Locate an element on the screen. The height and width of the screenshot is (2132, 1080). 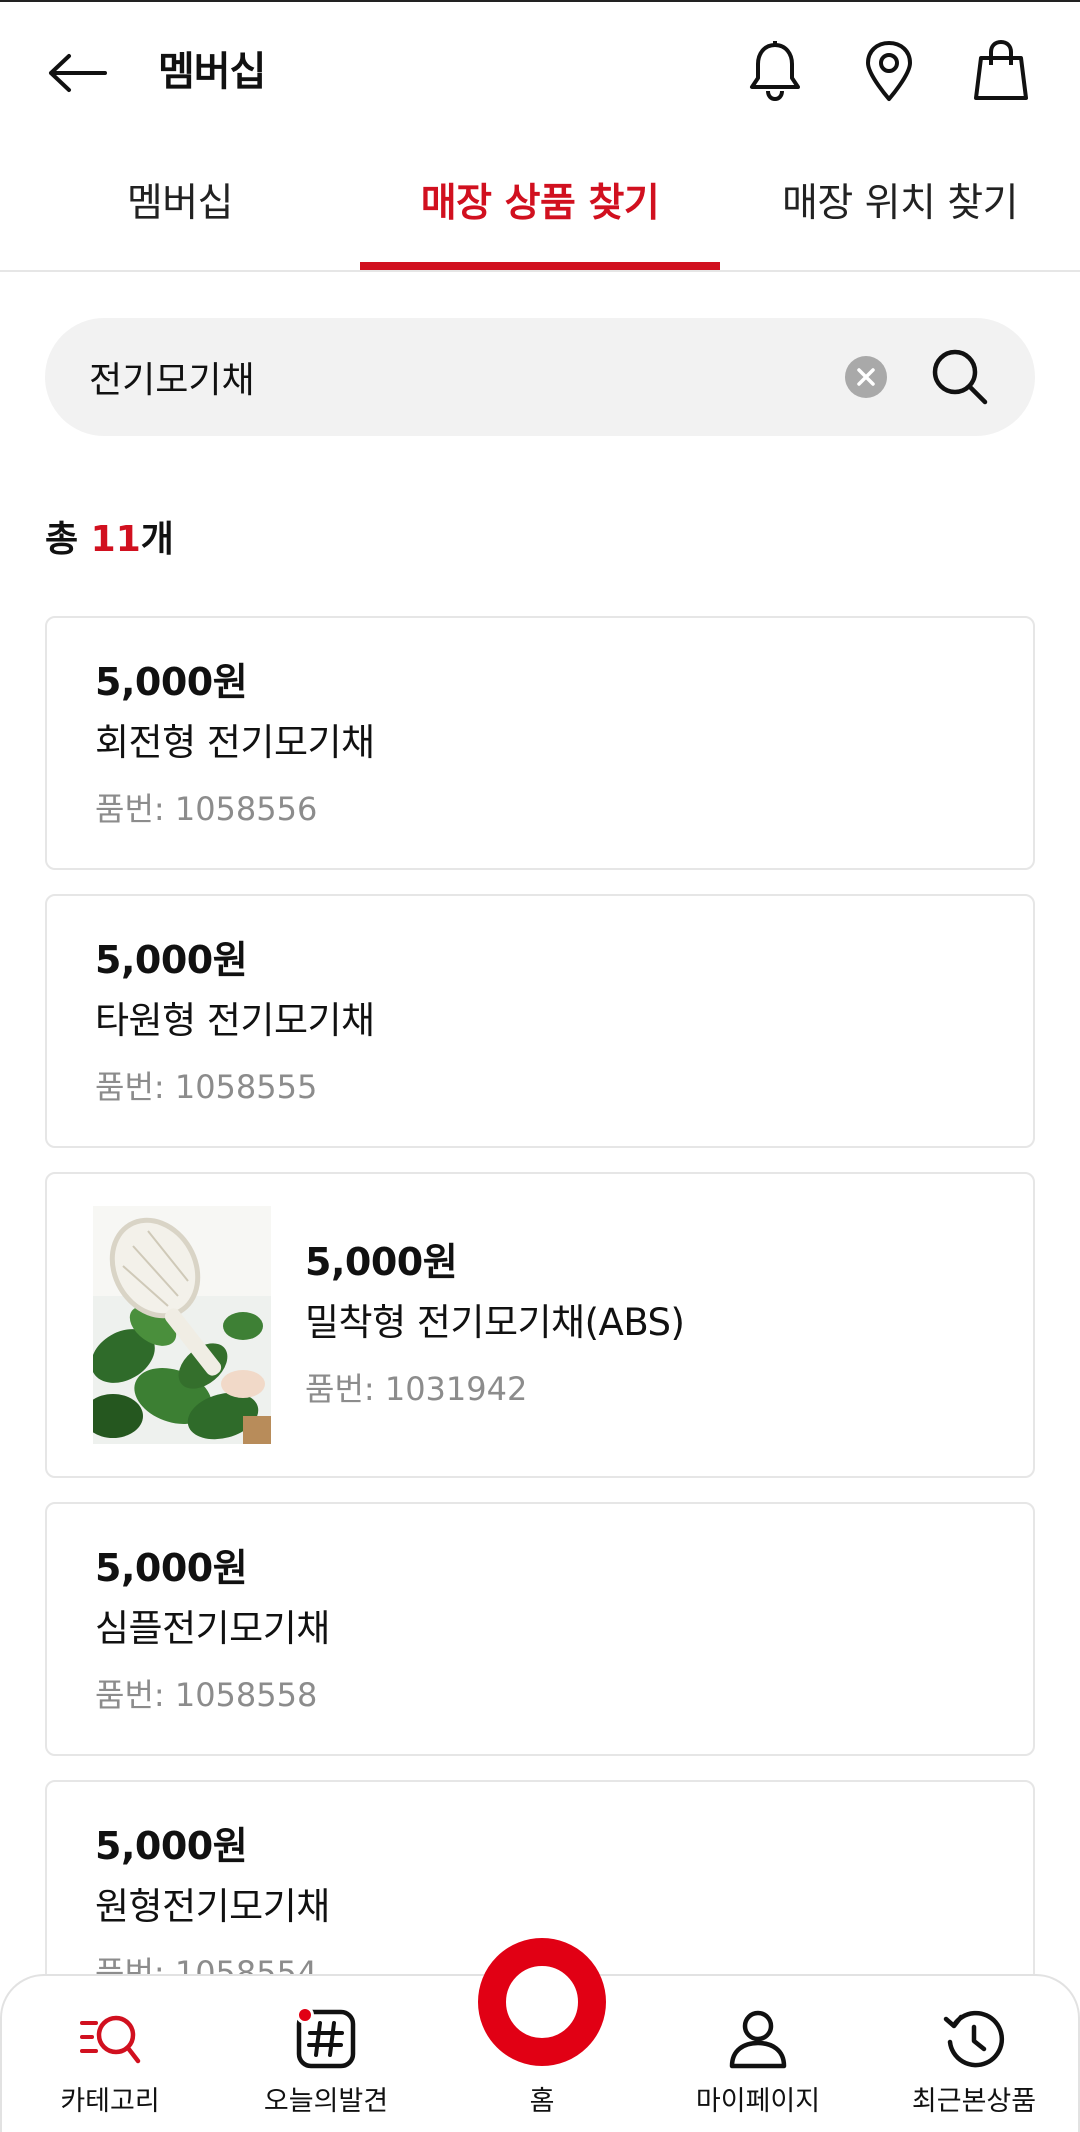
product-card: 5,000원 밀착형 전기모기채(ABS) 품번: 1031942 is located at coordinates (540, 1325).